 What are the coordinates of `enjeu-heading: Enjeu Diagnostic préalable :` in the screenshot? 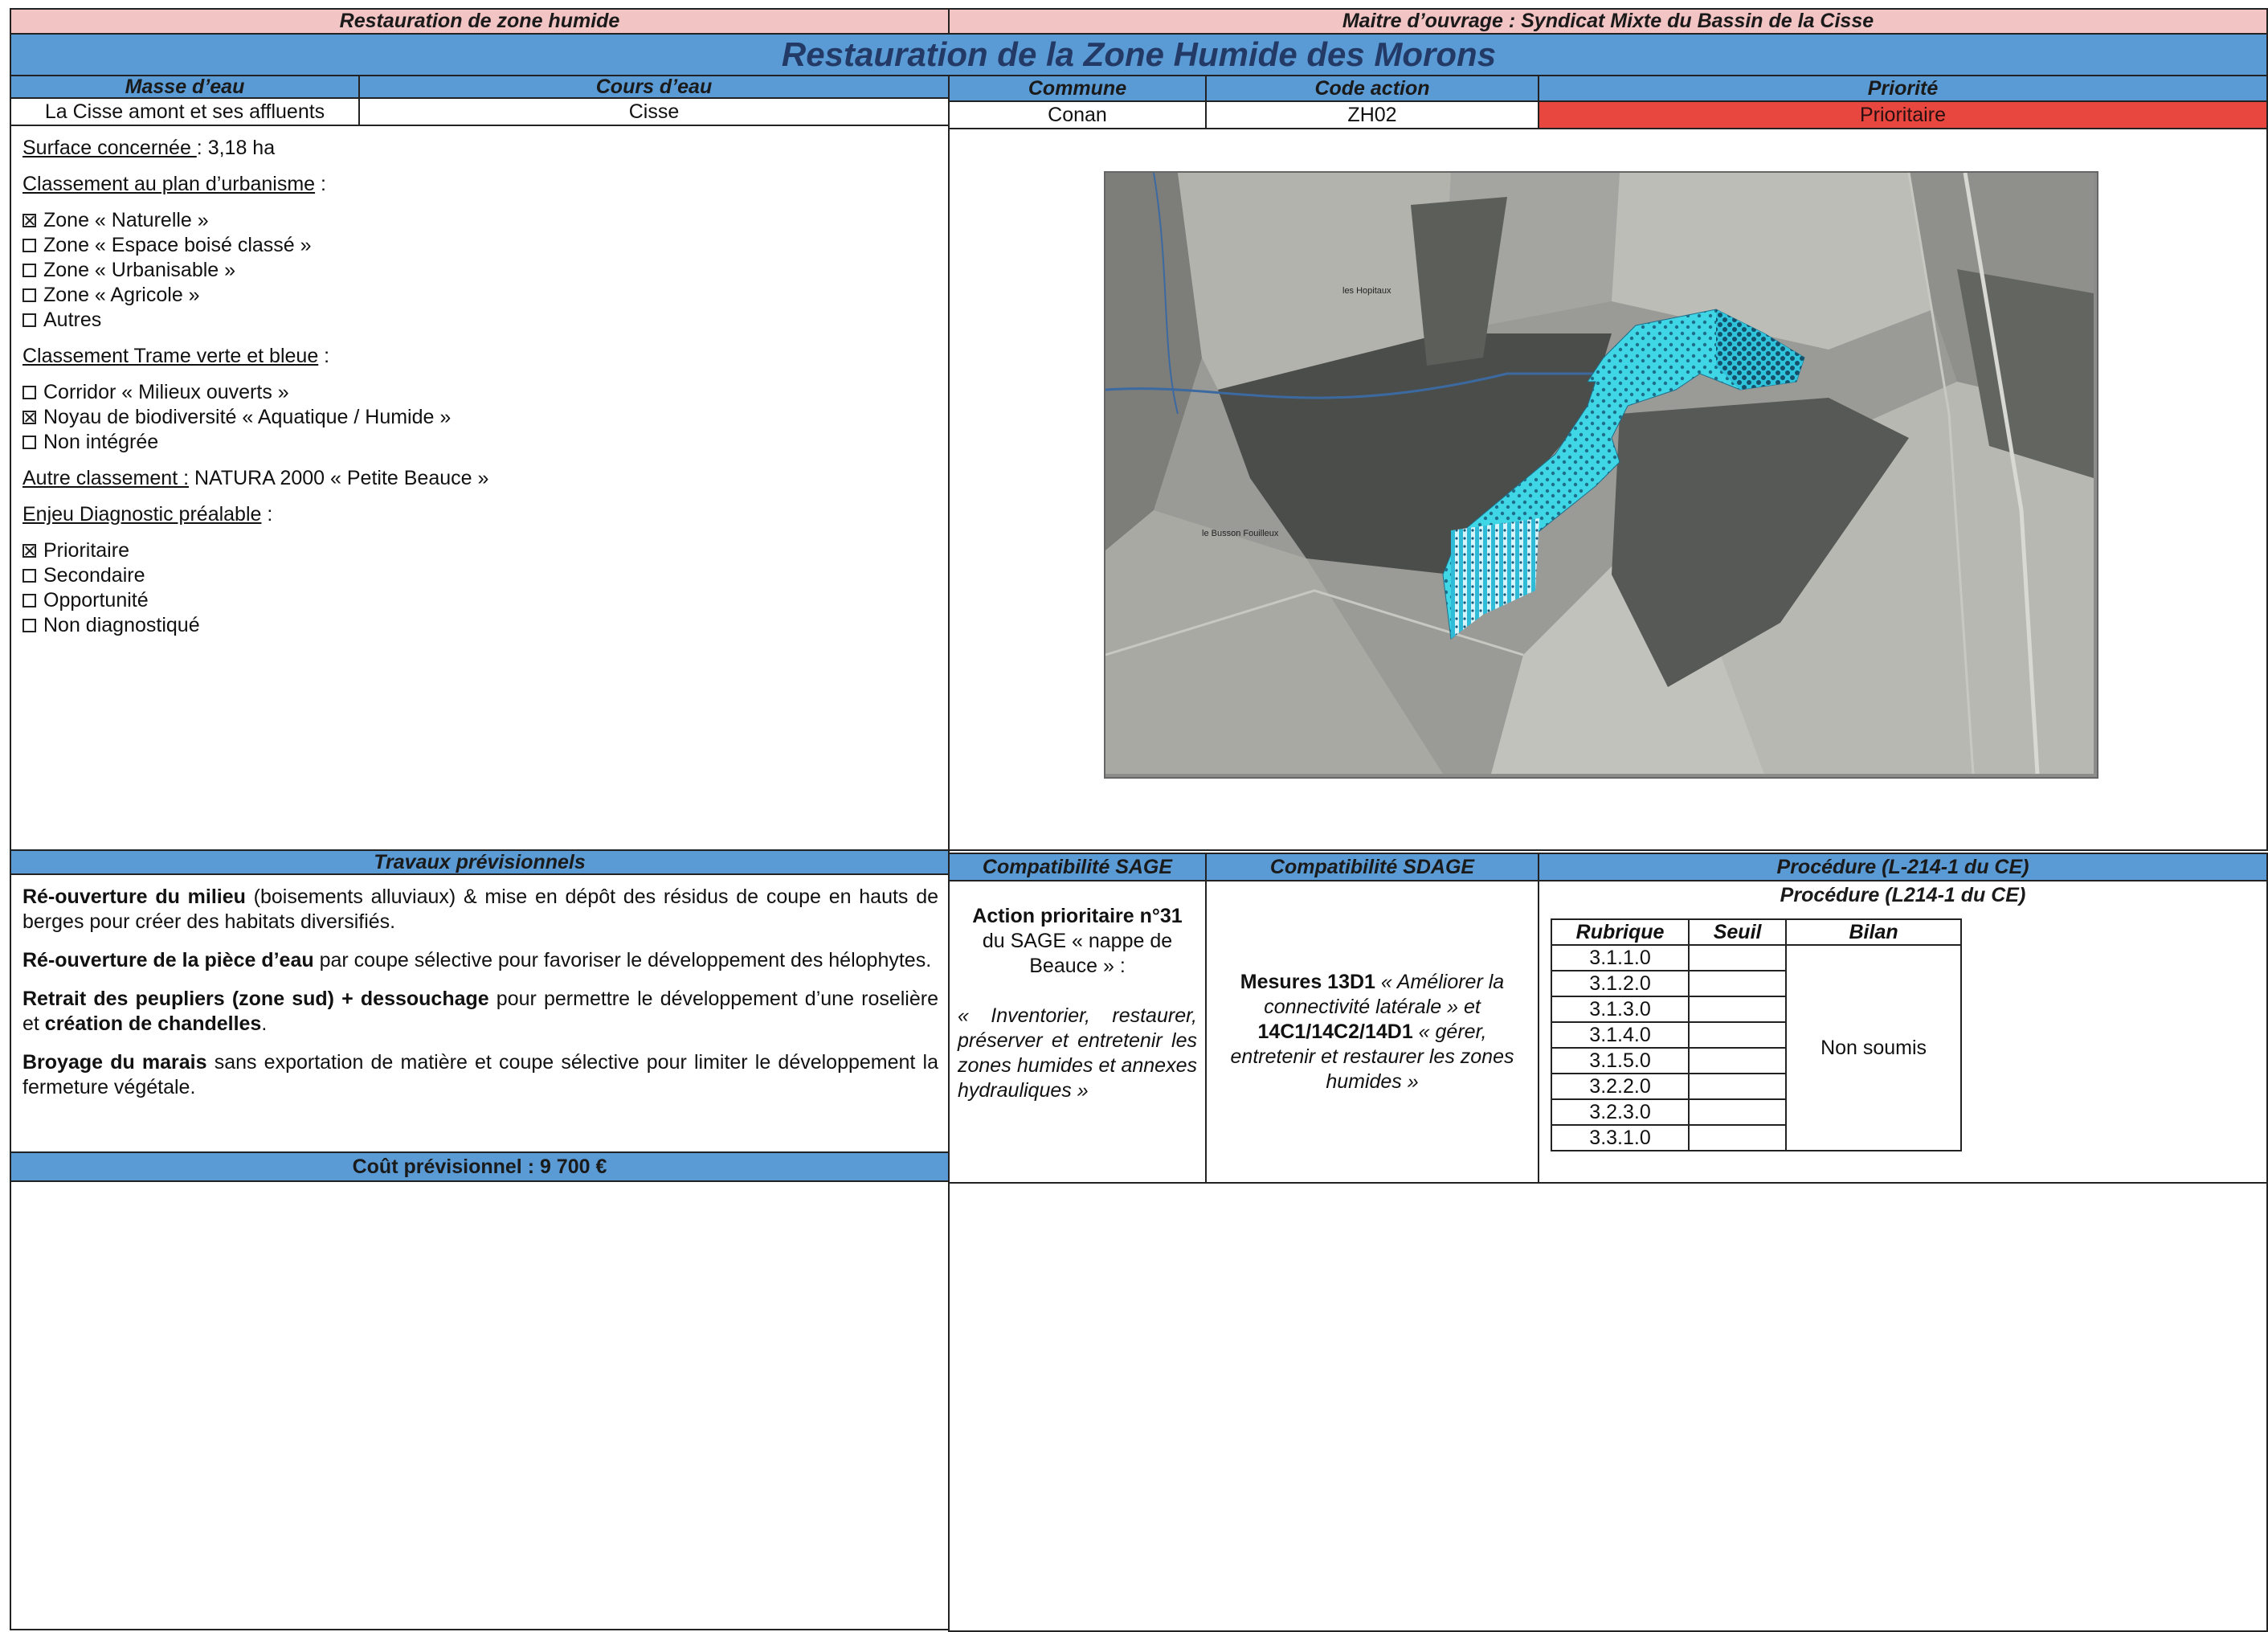 It's located at (480, 514).